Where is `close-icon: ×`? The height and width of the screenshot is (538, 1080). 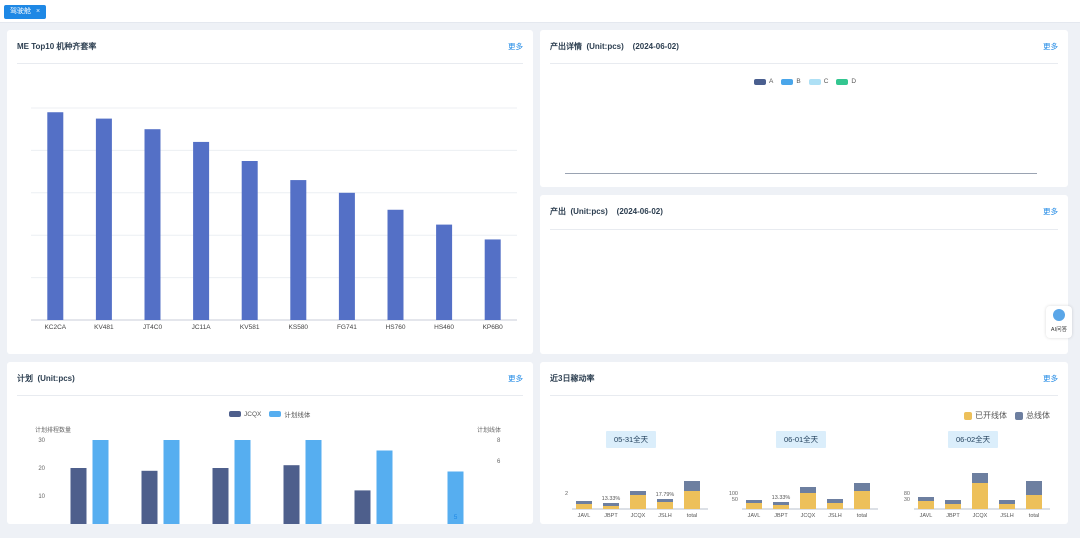
close-icon: × is located at coordinates (38, 12).